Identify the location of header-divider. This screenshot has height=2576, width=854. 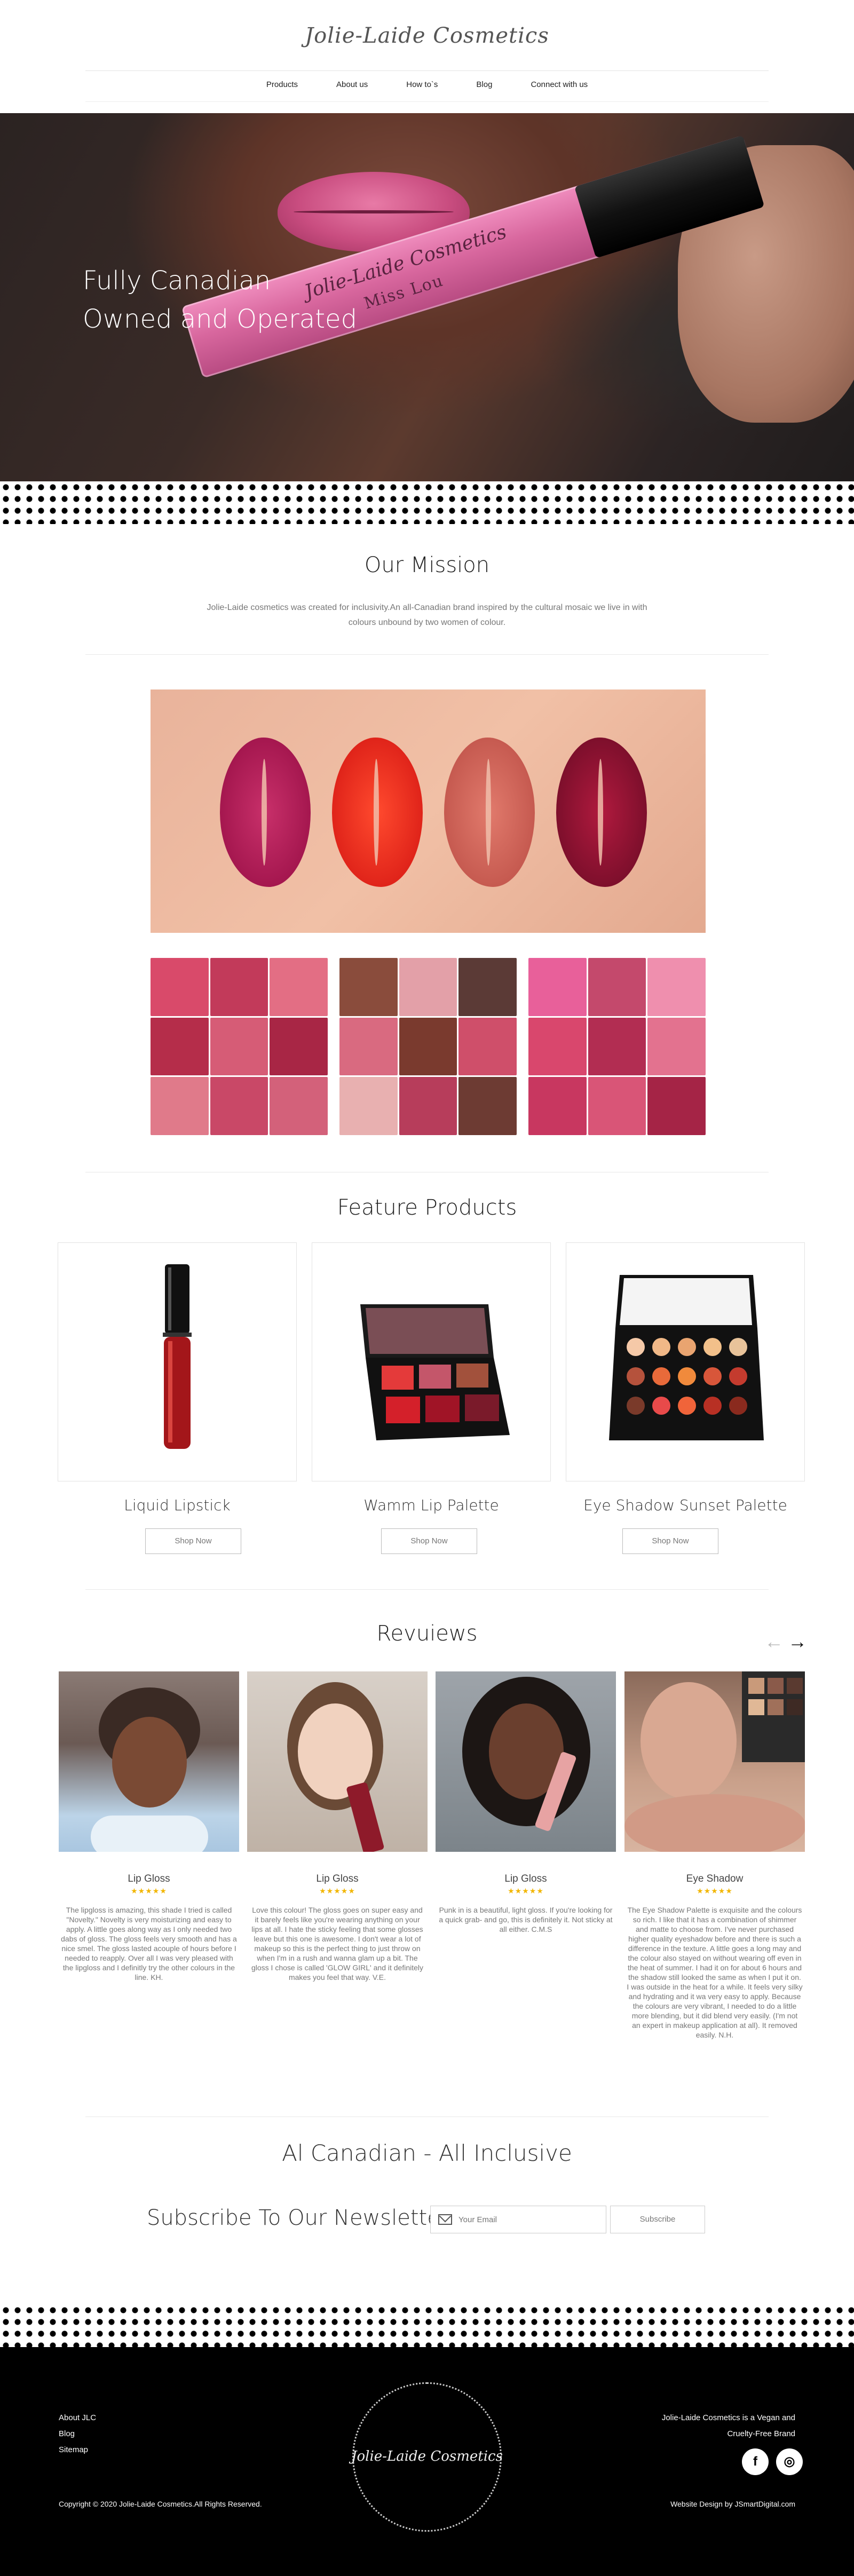
(427, 70).